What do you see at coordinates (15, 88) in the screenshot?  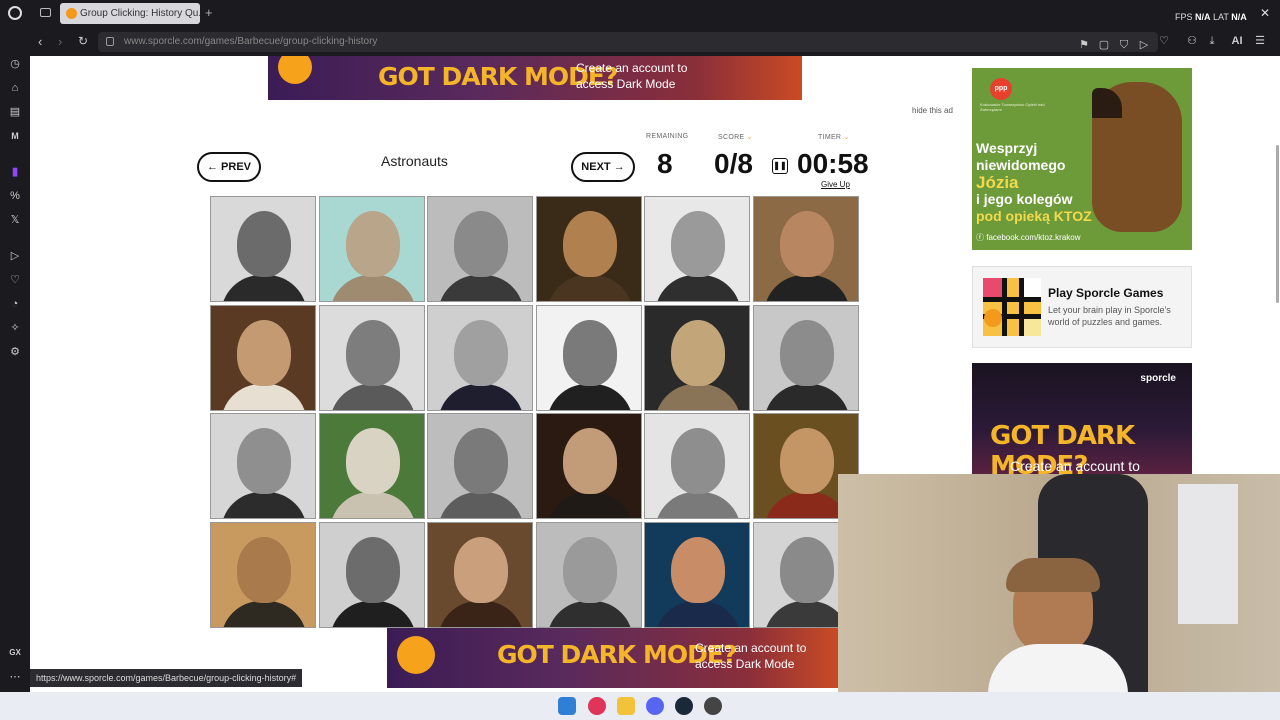 I see `gx-cleaner-icon: ⌂` at bounding box center [15, 88].